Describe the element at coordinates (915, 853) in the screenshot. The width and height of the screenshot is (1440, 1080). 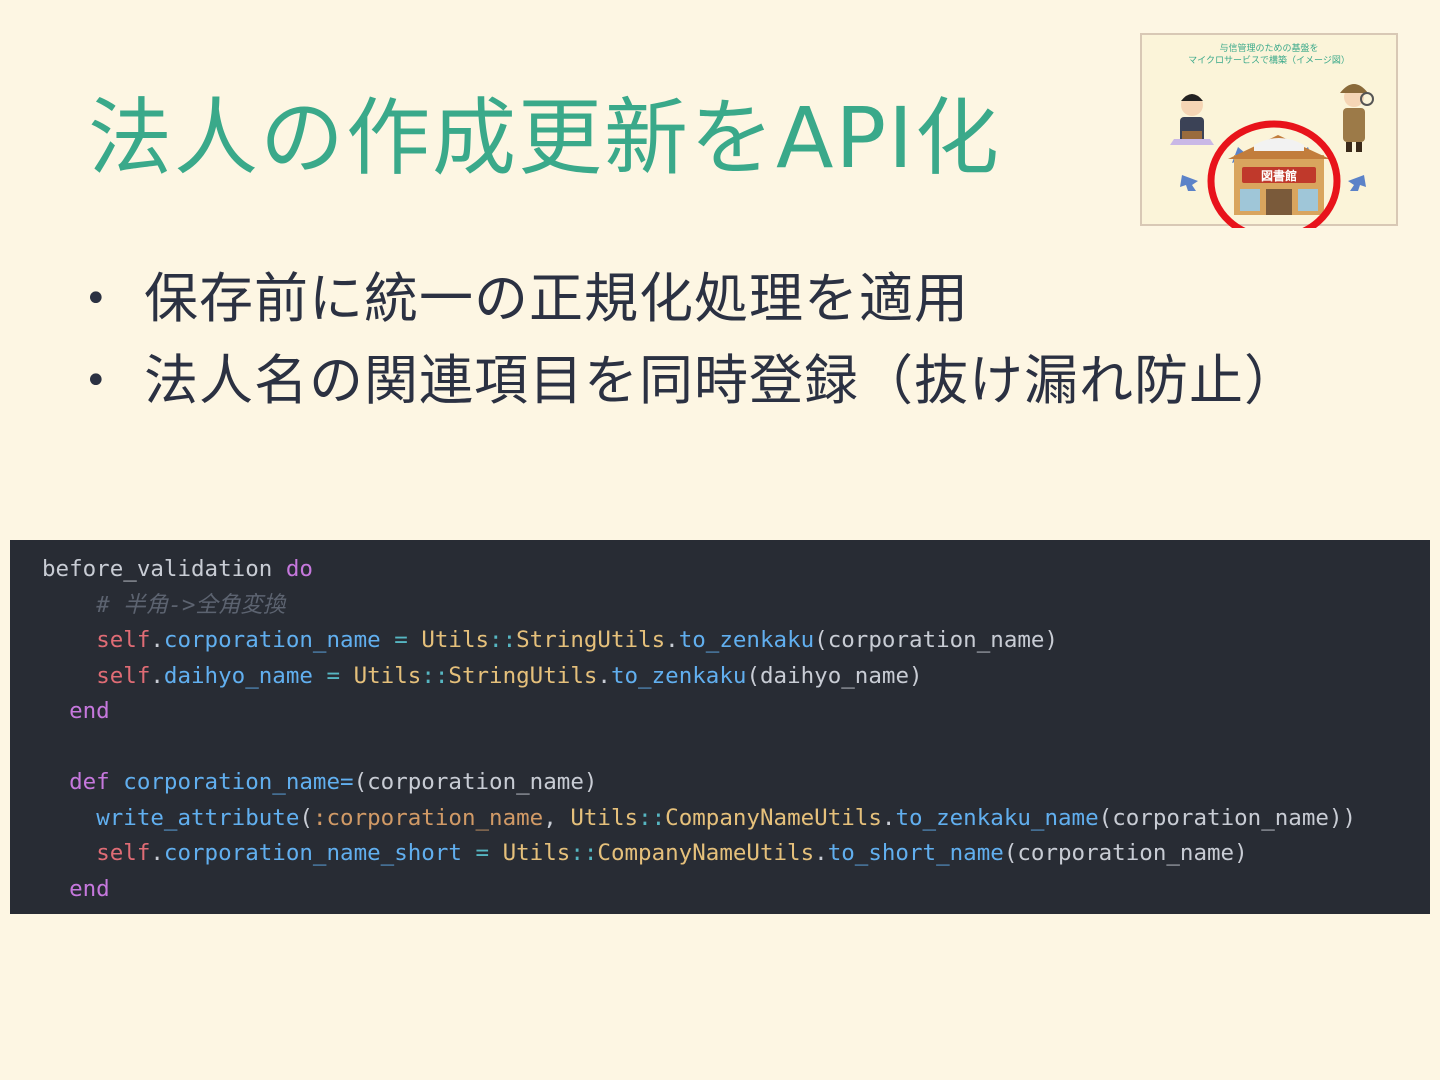
I see `code-token: to_short_name` at that location.